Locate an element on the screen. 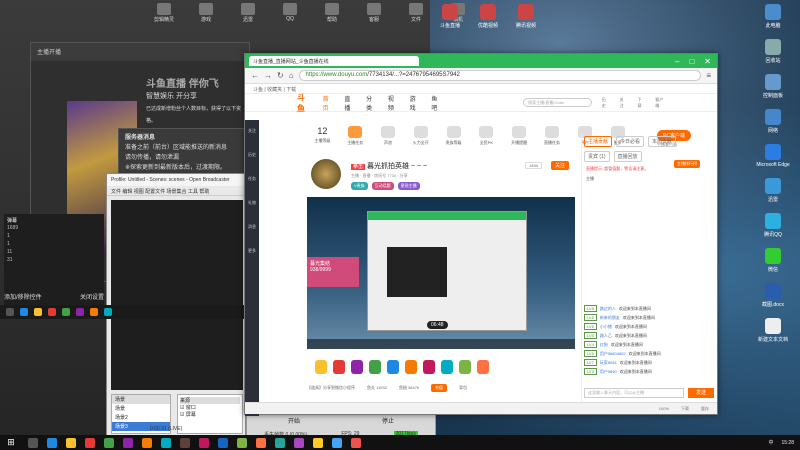  desktop-icon: 腾讯视频 is located at coordinates (526, 16).